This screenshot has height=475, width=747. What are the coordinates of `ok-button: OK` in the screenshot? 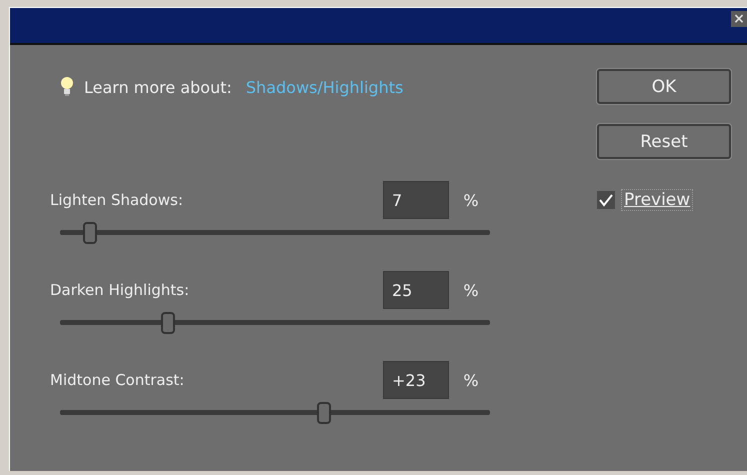 It's located at (664, 86).